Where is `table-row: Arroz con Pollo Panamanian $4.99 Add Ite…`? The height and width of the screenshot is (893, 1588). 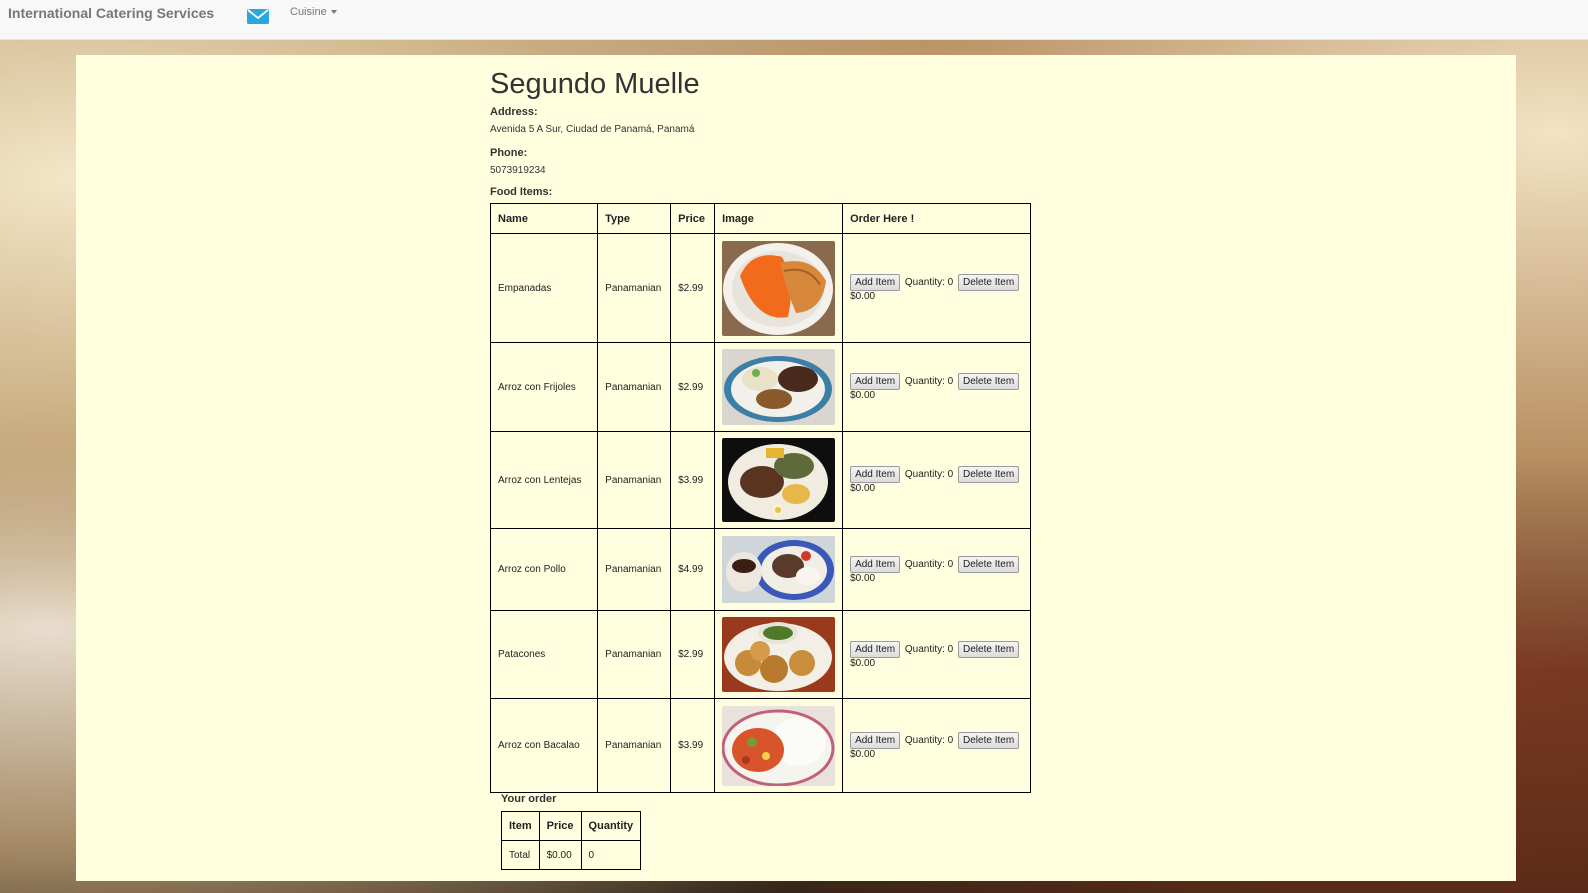 table-row: Arroz con Pollo Panamanian $4.99 Add Ite… is located at coordinates (760, 569).